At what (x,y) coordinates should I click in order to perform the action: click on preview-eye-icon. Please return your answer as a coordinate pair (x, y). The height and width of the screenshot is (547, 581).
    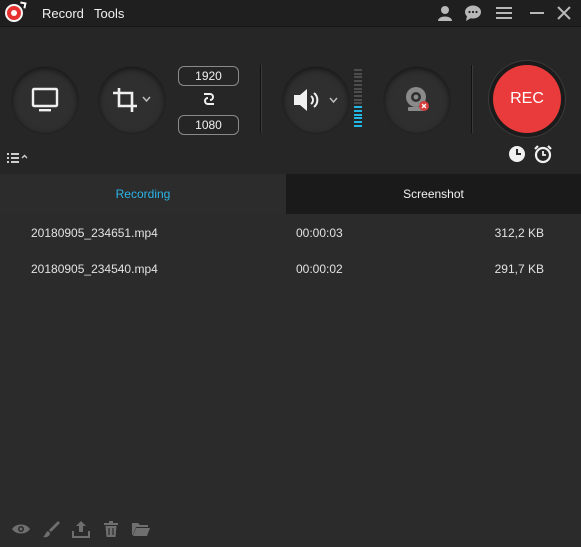
    Looking at the image, I should click on (21, 529).